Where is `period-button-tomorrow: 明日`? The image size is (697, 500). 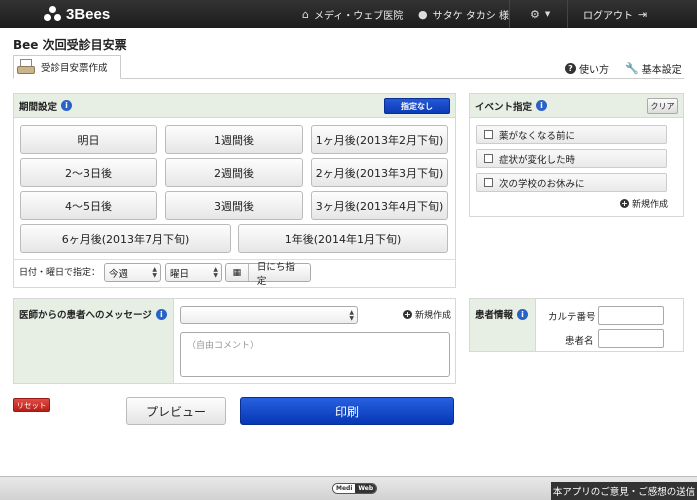 period-button-tomorrow: 明日 is located at coordinates (88, 139).